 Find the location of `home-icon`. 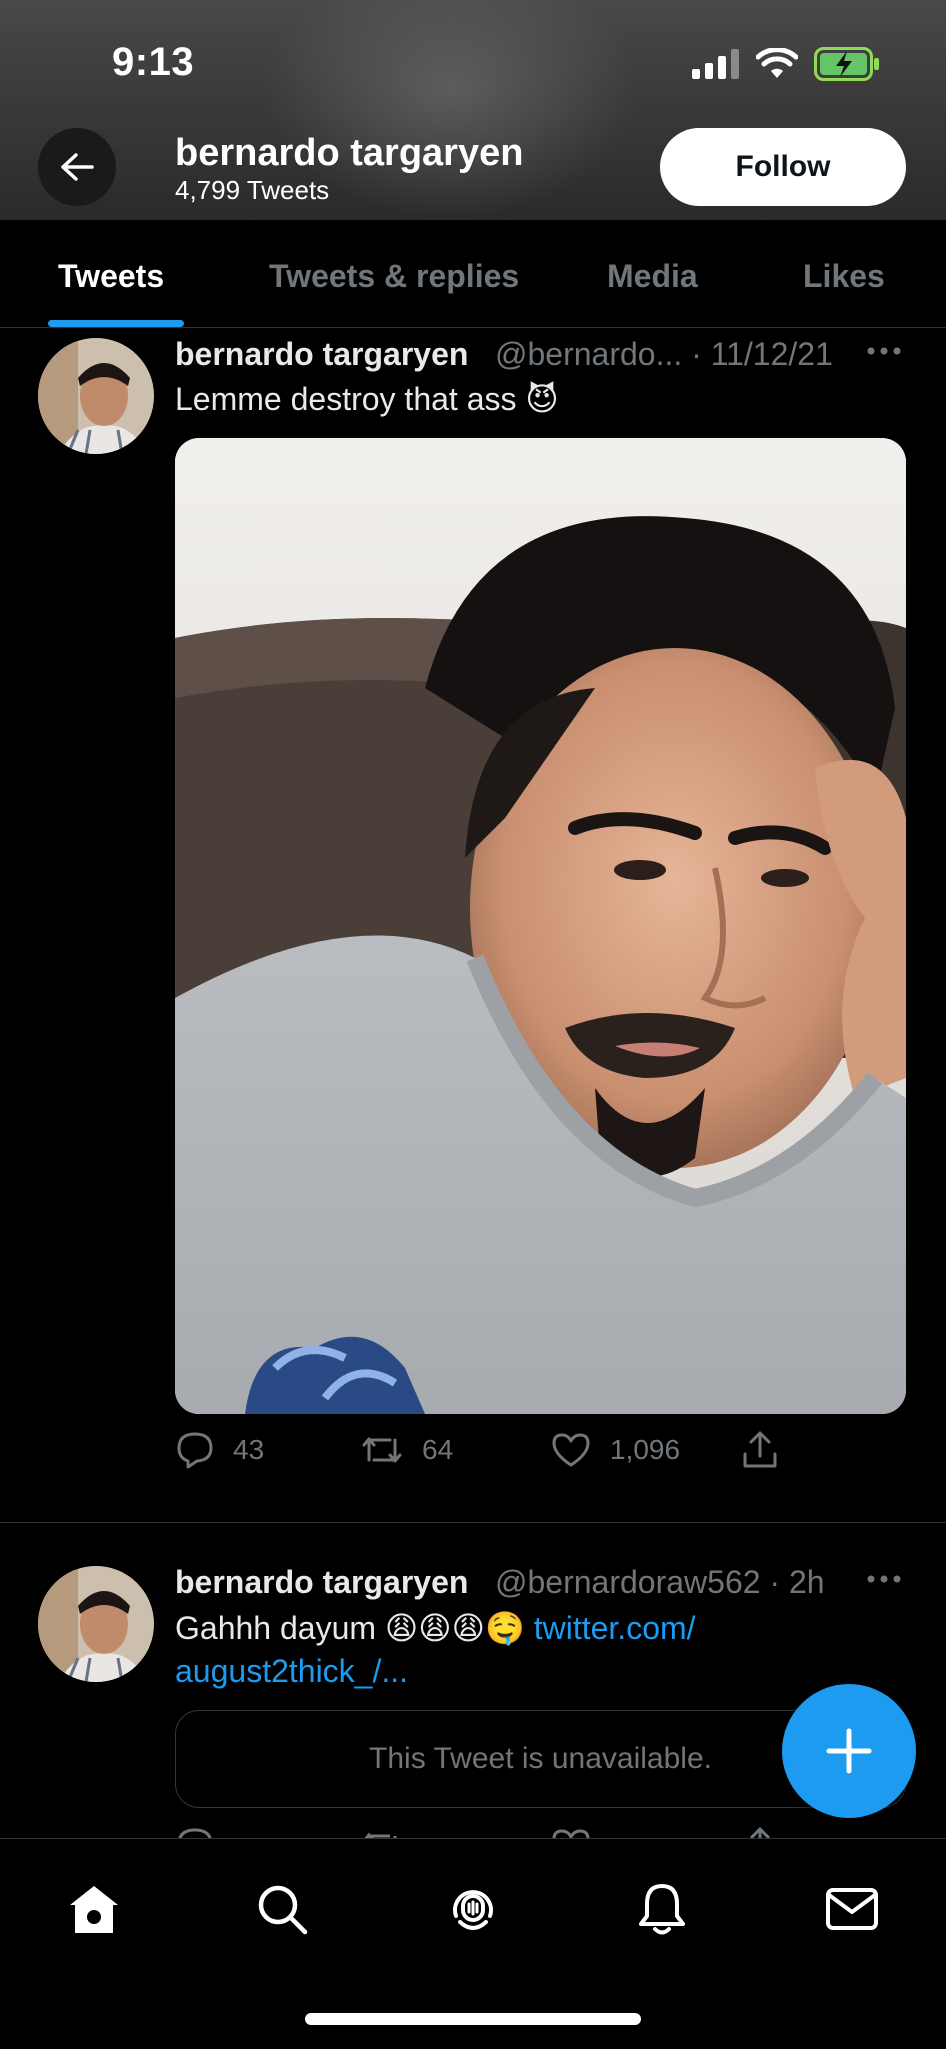

home-icon is located at coordinates (94, 1909).